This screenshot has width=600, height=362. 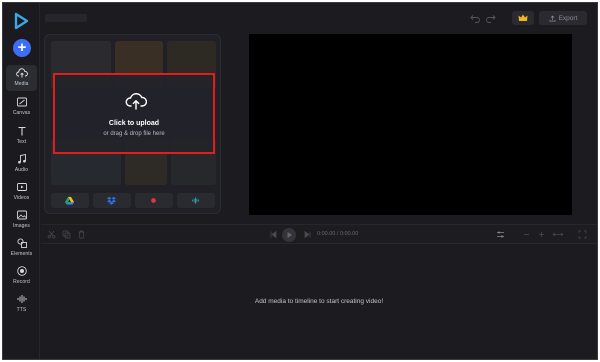 What do you see at coordinates (66, 234) in the screenshot?
I see `duplicate-icon` at bounding box center [66, 234].